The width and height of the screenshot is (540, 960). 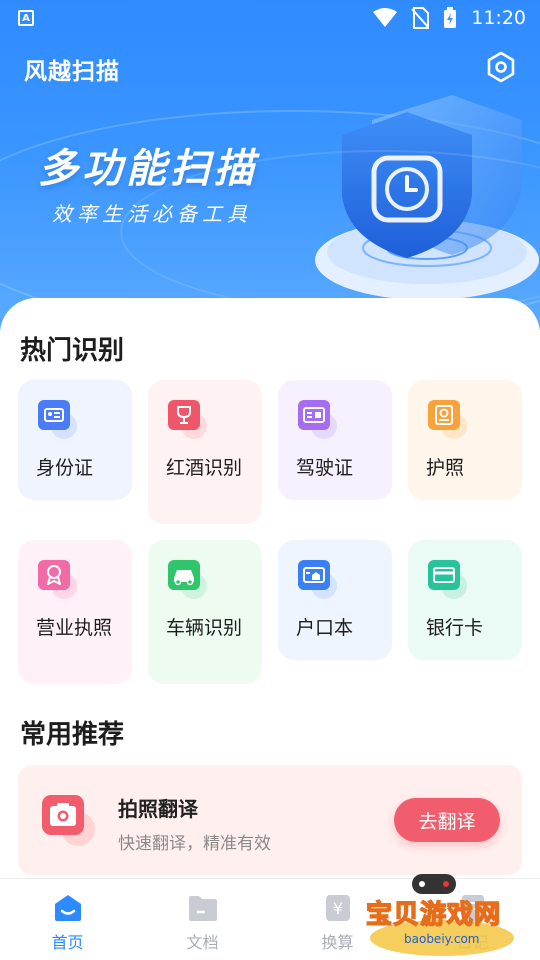 I want to click on nav-label: 文档, so click(x=202, y=942).